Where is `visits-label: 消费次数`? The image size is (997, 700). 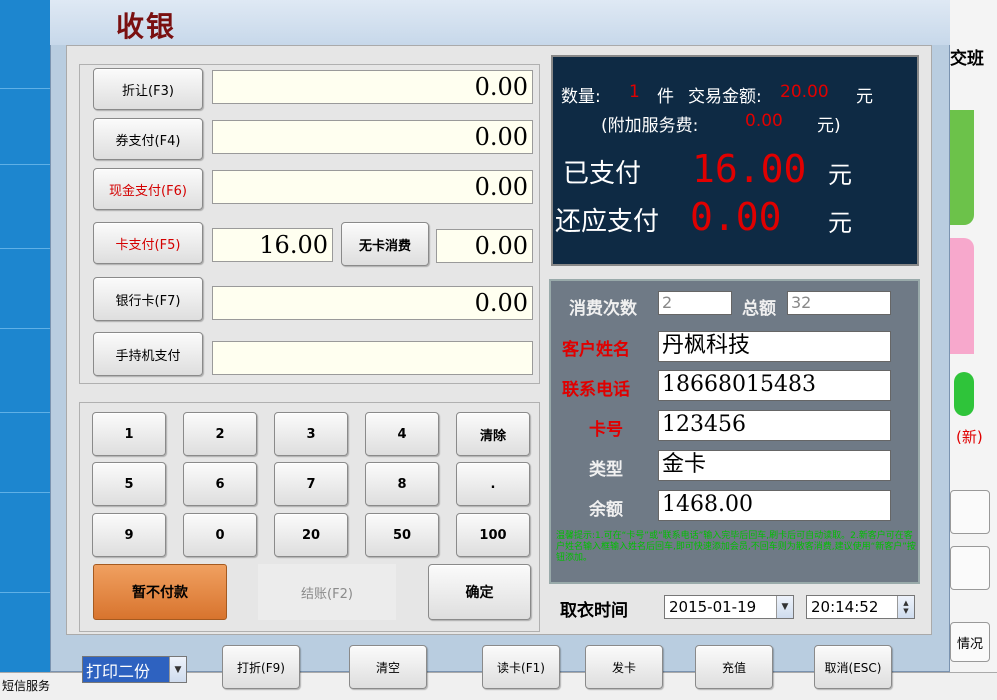 visits-label: 消费次数 is located at coordinates (603, 309).